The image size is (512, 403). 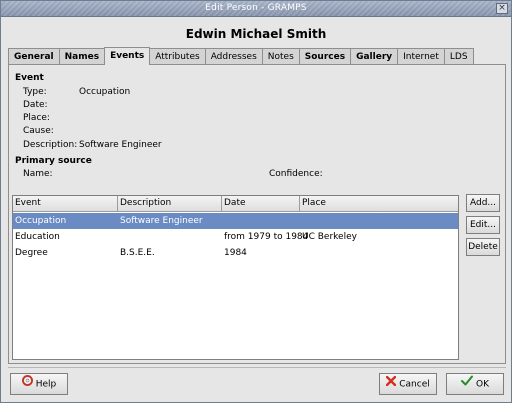 What do you see at coordinates (37, 237) in the screenshot?
I see `cell-event: Education` at bounding box center [37, 237].